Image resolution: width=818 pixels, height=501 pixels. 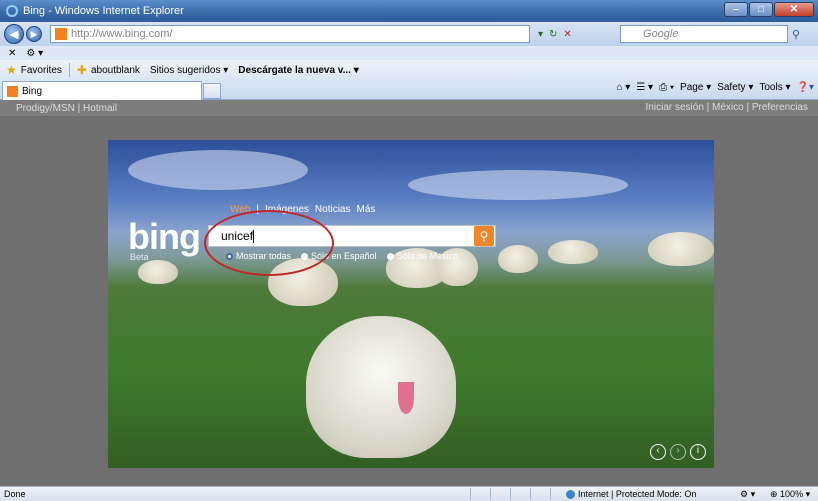 I want to click on close-button: ✕, so click(x=794, y=9).